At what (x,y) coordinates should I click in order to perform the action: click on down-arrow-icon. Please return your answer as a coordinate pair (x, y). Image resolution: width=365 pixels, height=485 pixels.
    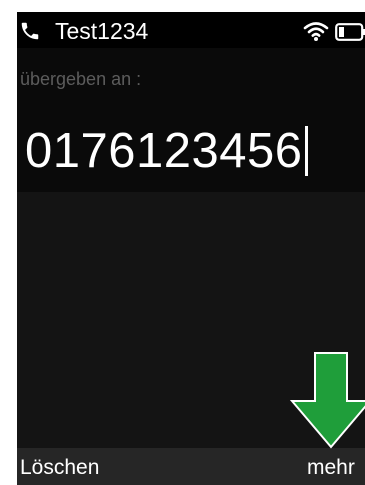
    Looking at the image, I should click on (327, 400).